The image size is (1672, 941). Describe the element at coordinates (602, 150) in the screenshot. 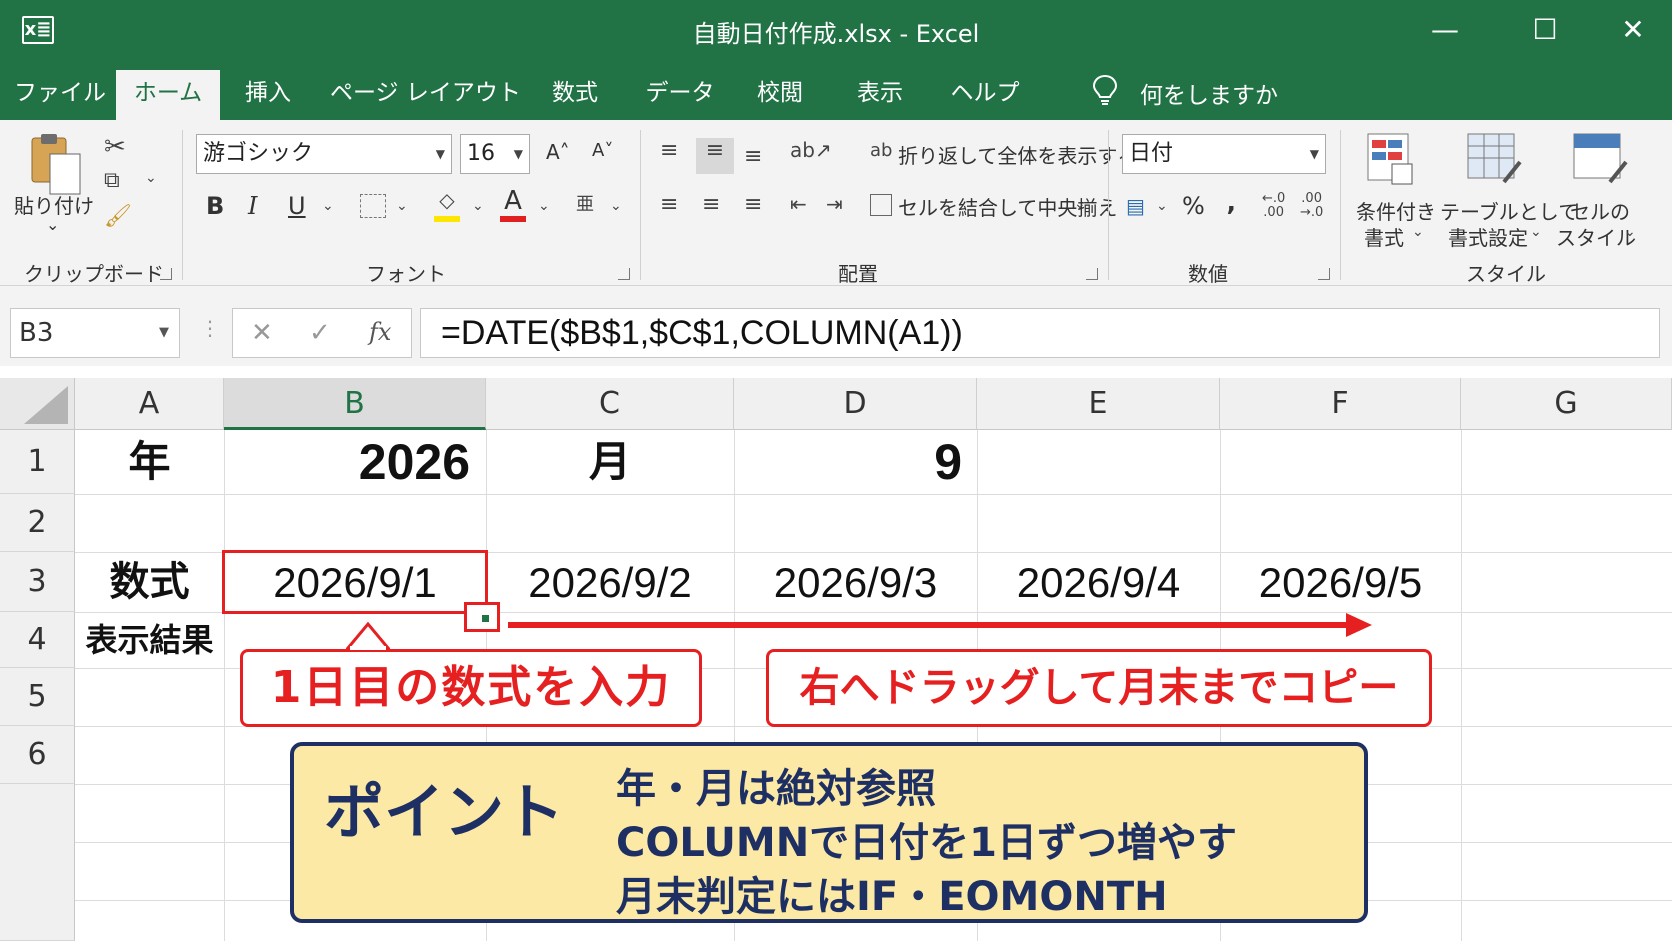

I see `shrink-font-button: A˅` at that location.